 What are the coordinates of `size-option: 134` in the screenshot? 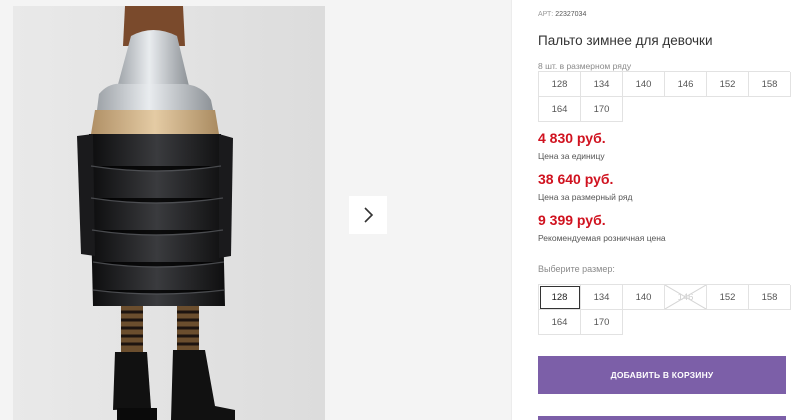 It's located at (602, 297).